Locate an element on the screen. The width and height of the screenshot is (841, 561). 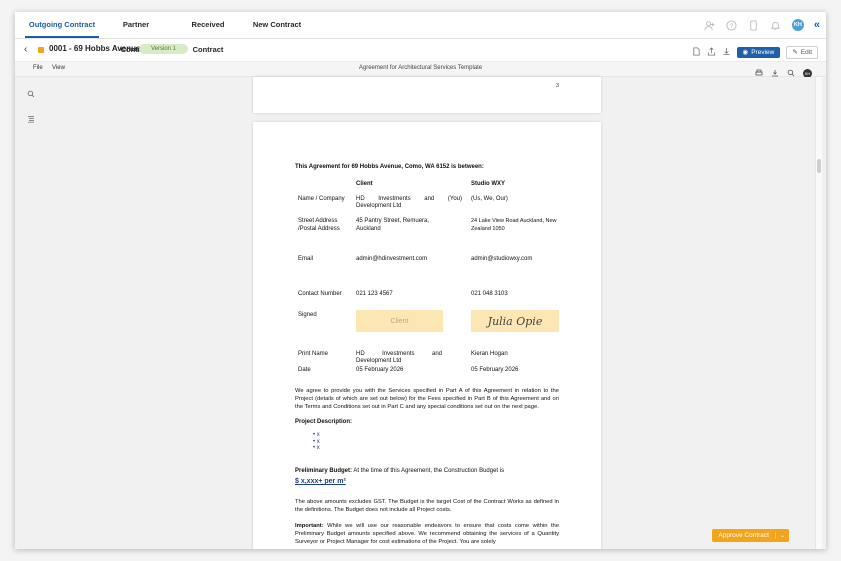
studio-date: 05 February 2026 is located at coordinates (495, 370).